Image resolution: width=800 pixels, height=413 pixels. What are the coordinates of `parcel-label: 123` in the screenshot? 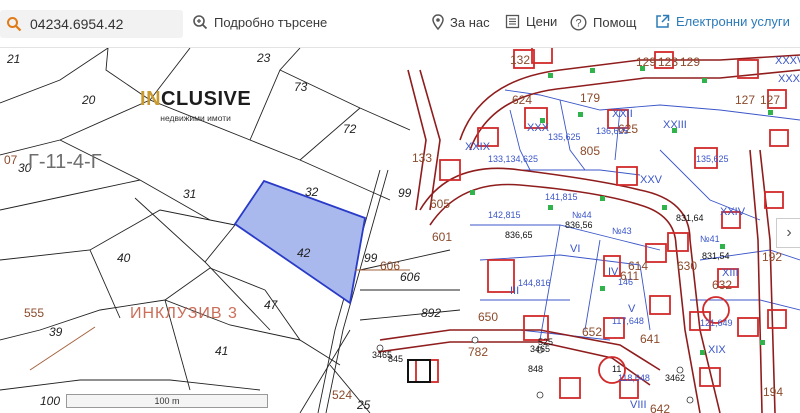 It's located at (668, 62).